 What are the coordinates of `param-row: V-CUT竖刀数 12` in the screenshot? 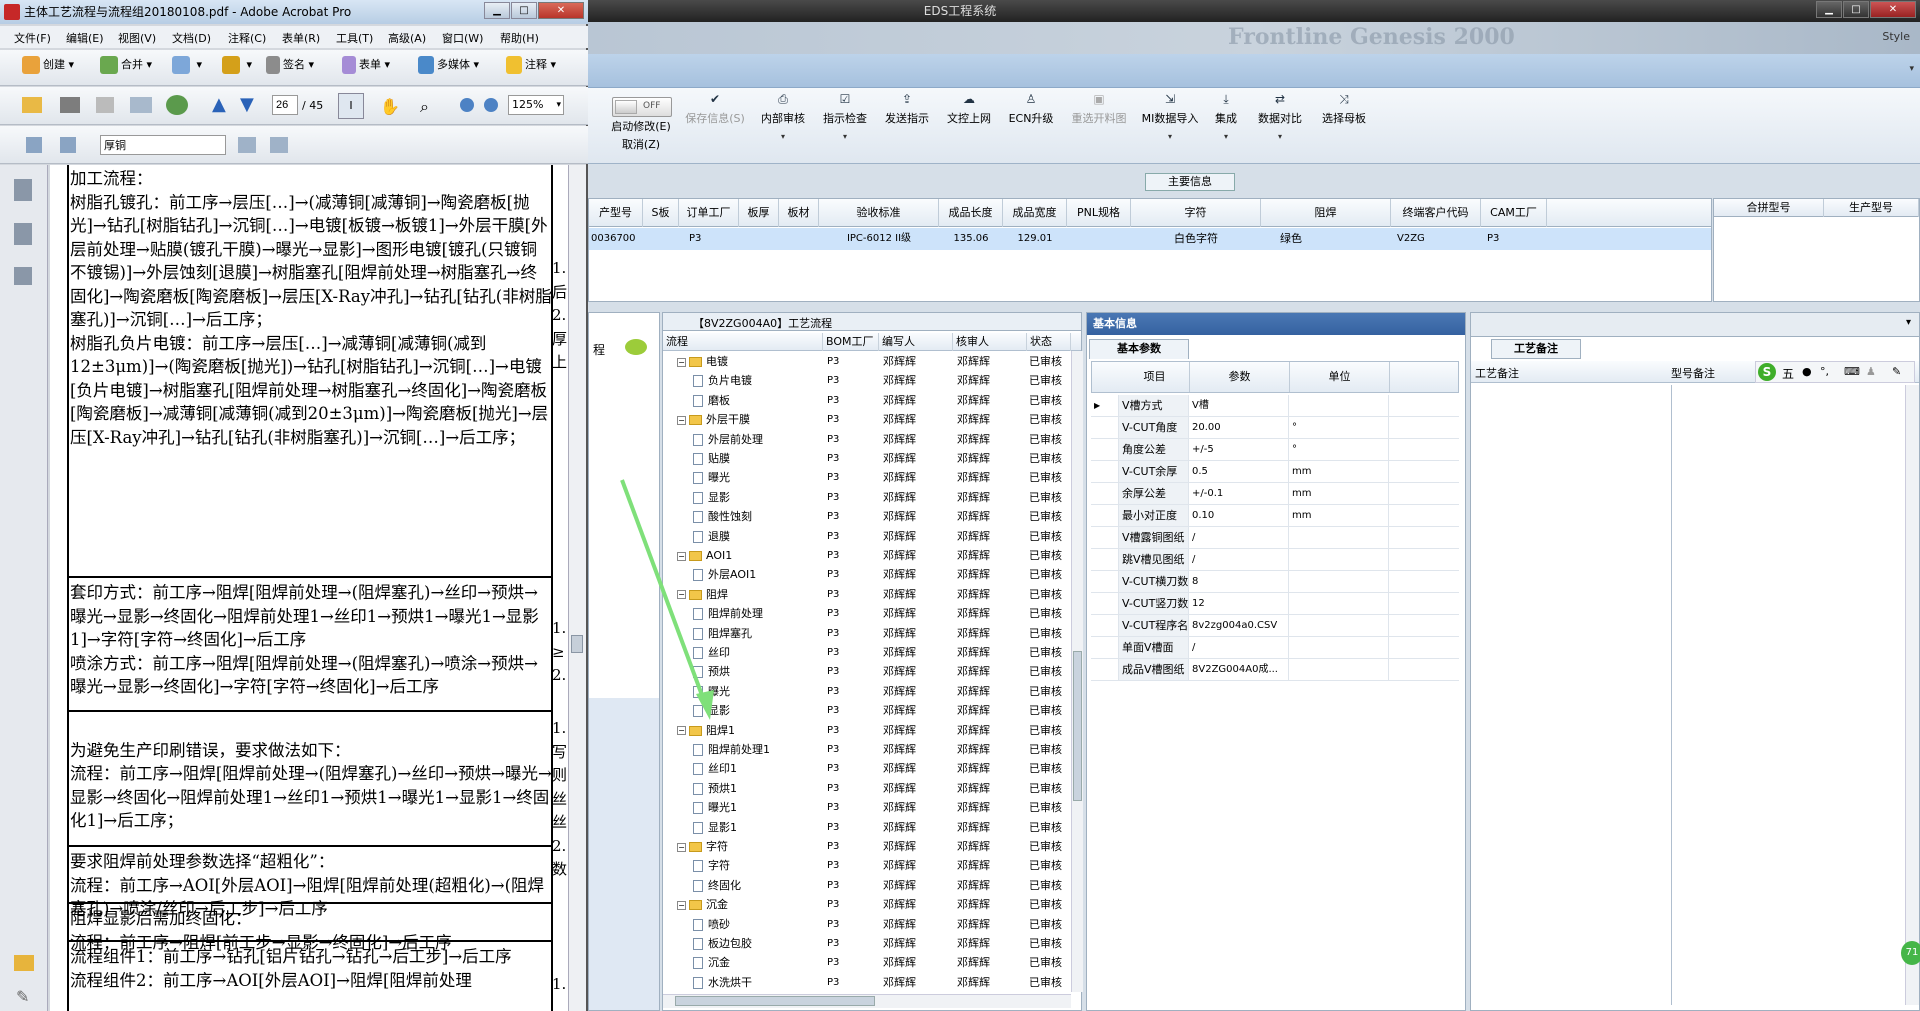 It's located at (1275, 604).